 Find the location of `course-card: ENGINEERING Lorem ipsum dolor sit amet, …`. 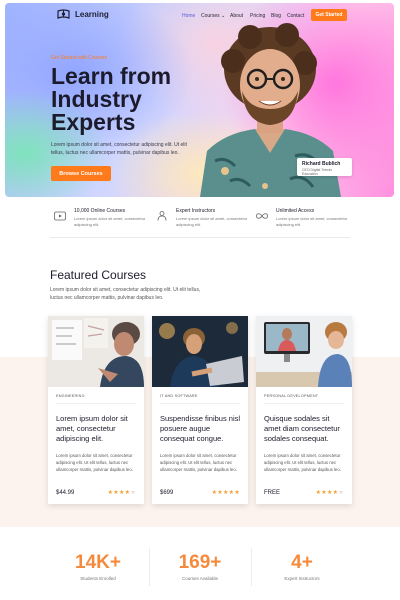

course-card: ENGINEERING Lorem ipsum dolor sit amet, … is located at coordinates (96, 410).